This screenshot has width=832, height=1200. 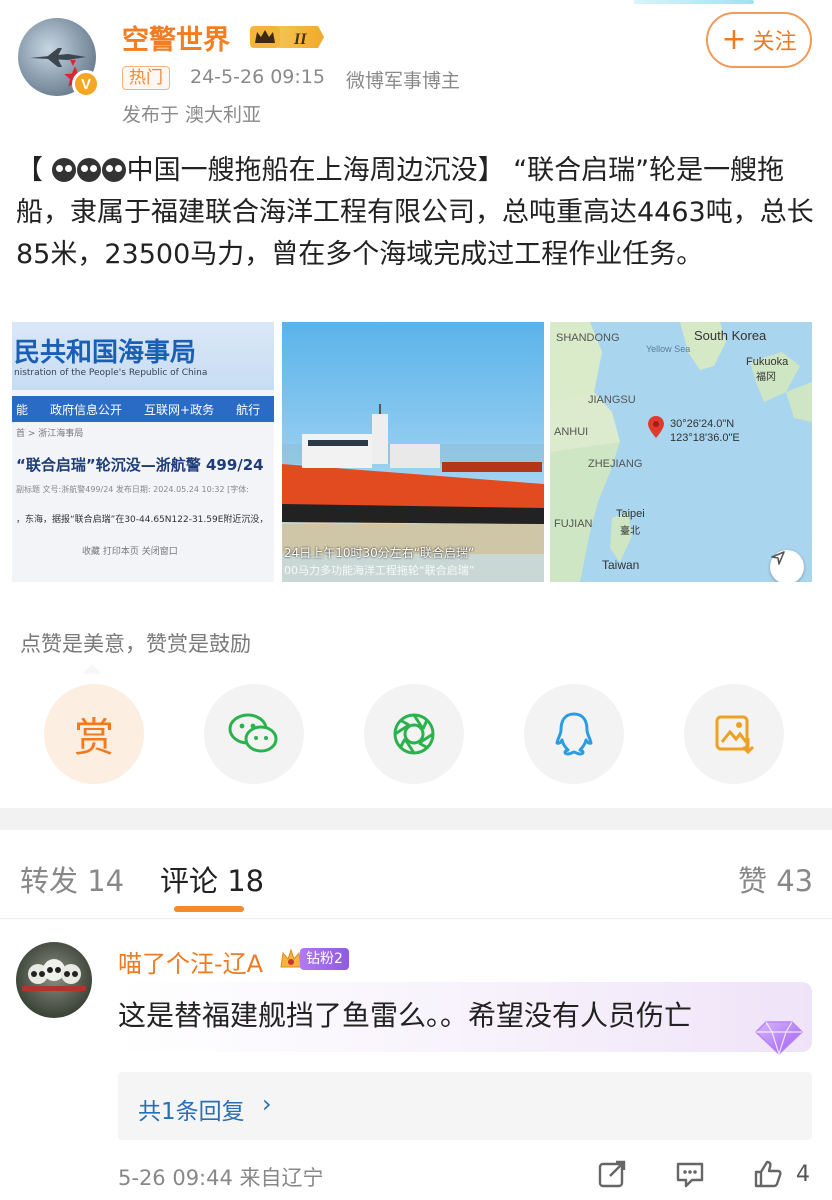 What do you see at coordinates (668, 349) in the screenshot?
I see `map-label: Yellow Sea` at bounding box center [668, 349].